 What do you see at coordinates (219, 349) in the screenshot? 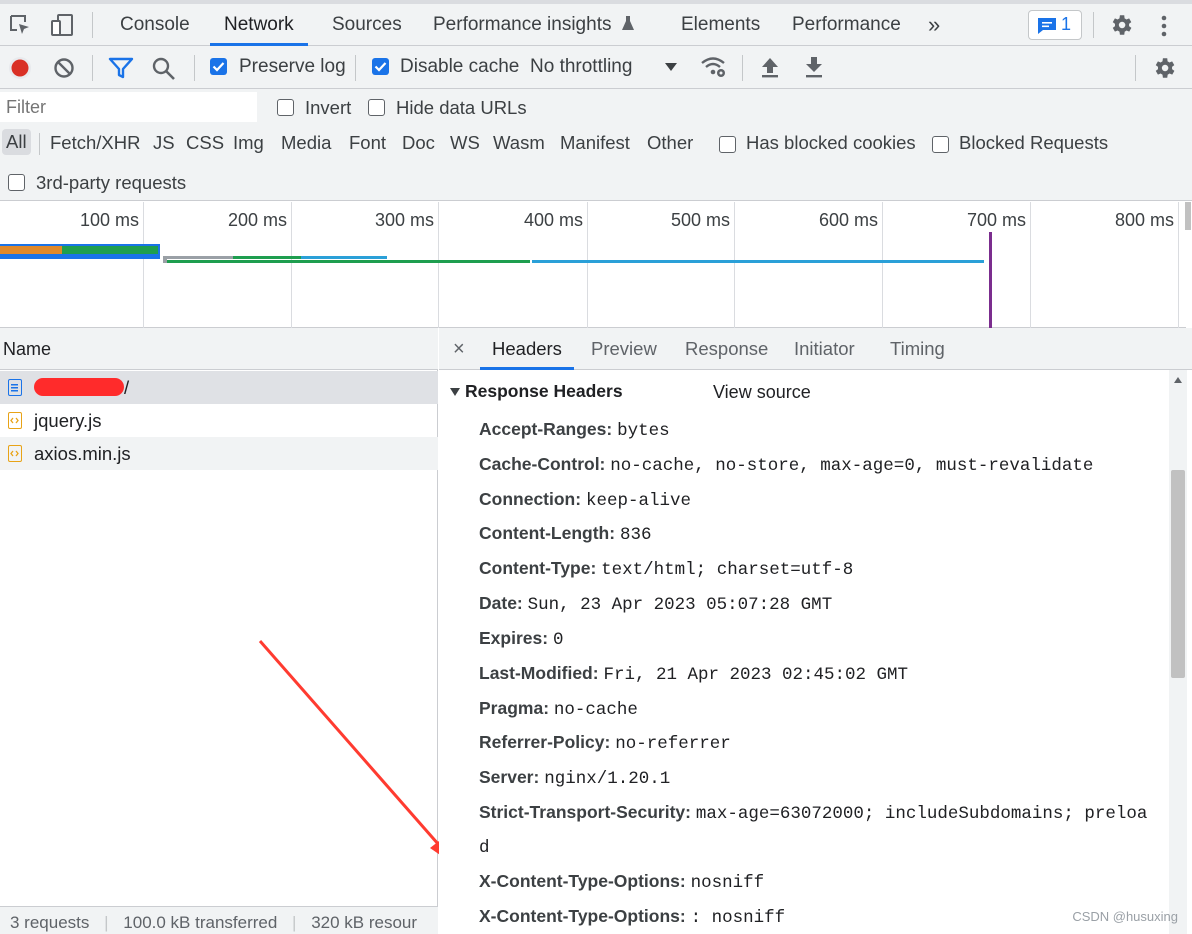
I see `name-column-header: Name` at bounding box center [219, 349].